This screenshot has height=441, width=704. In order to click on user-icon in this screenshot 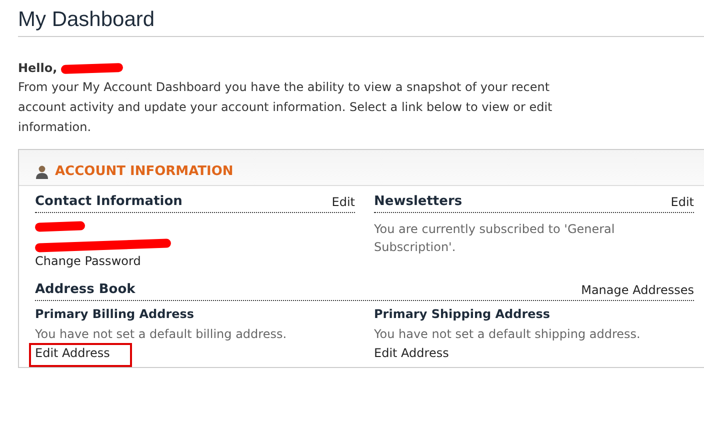, I will do `click(42, 171)`.